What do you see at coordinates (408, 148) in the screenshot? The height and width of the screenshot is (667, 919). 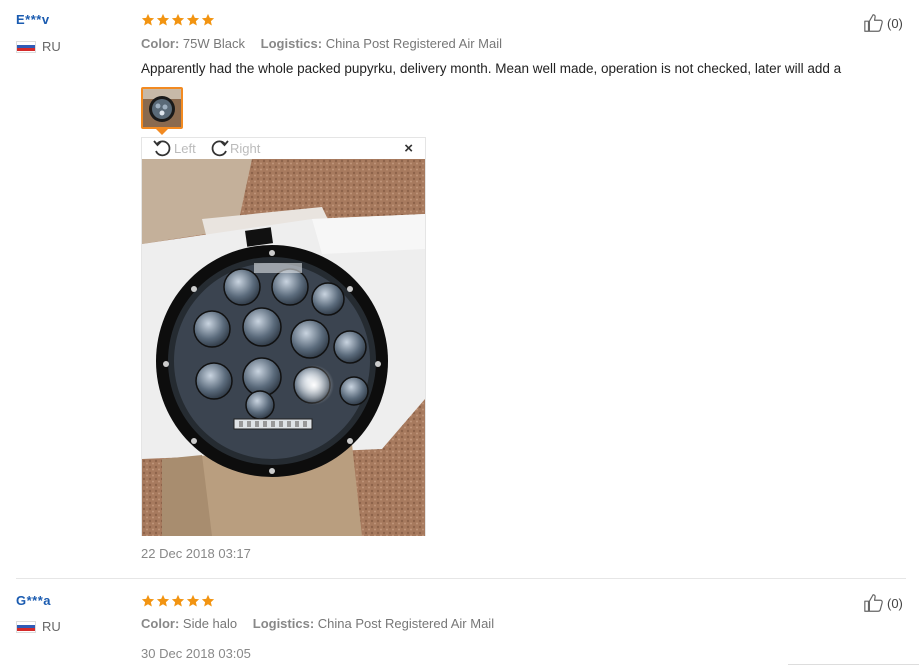 I see `close-icon: ×` at bounding box center [408, 148].